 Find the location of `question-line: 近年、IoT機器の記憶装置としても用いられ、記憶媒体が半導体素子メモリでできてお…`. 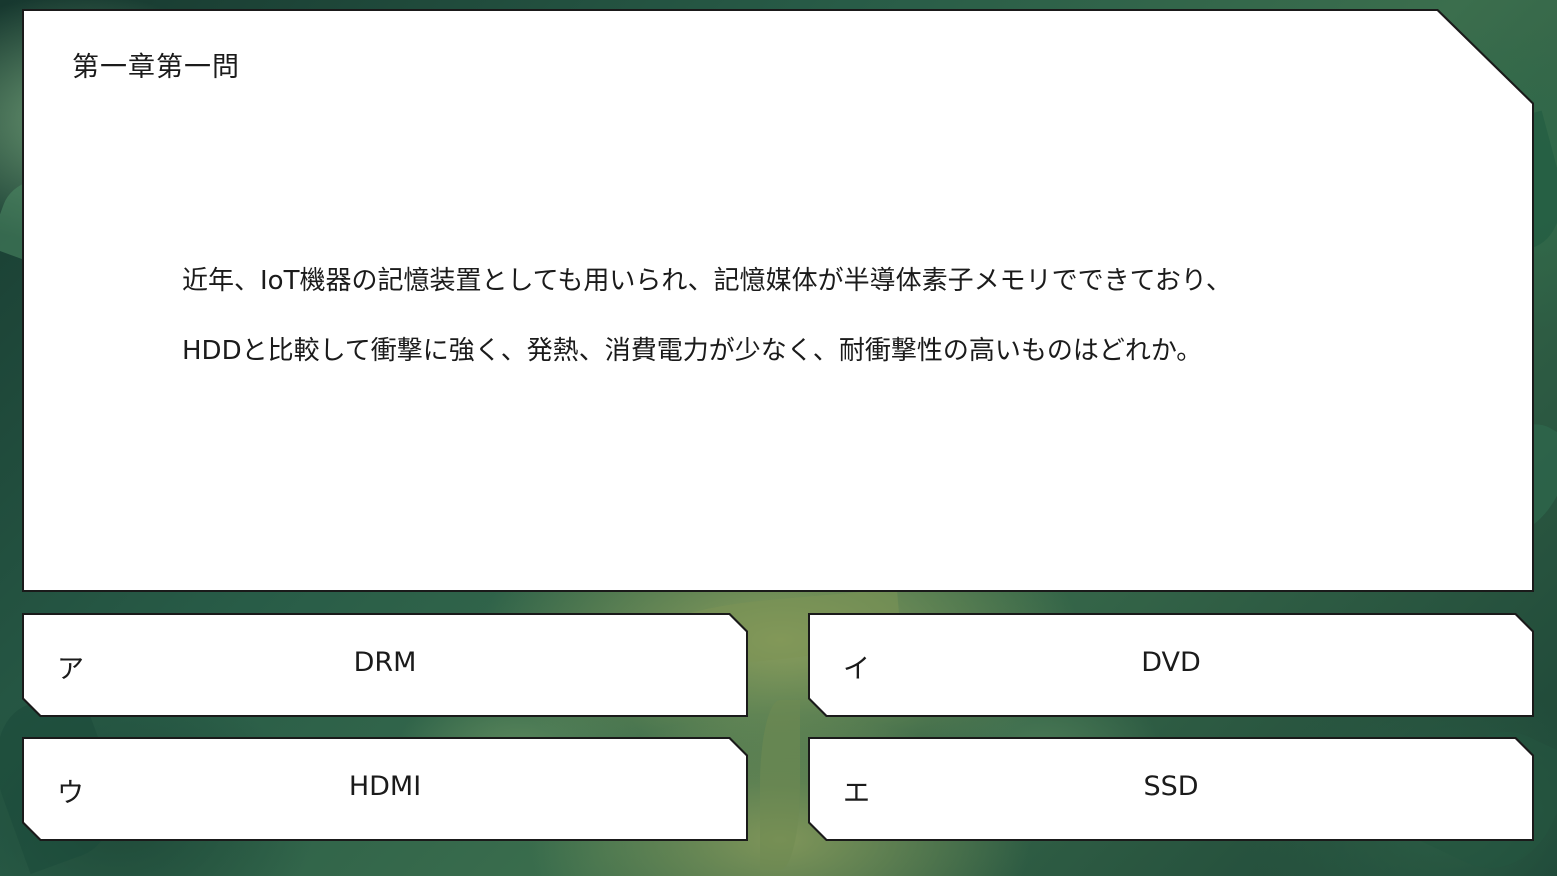

question-line: 近年、IoT機器の記憶装置としても用いられ、記憶媒体が半導体素子メモリでできてお… is located at coordinates (707, 281).